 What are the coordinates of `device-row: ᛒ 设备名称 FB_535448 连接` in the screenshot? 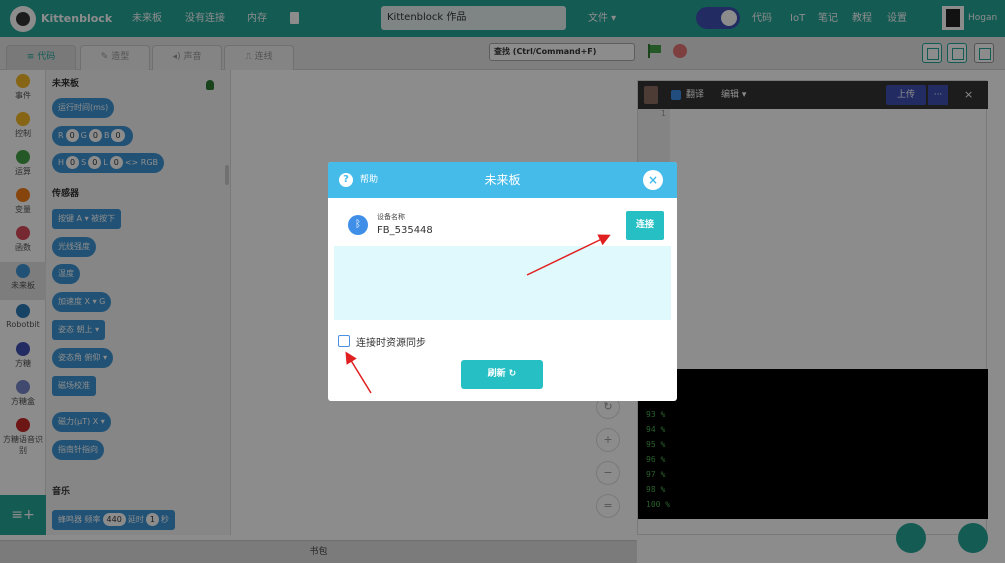 It's located at (502, 224).